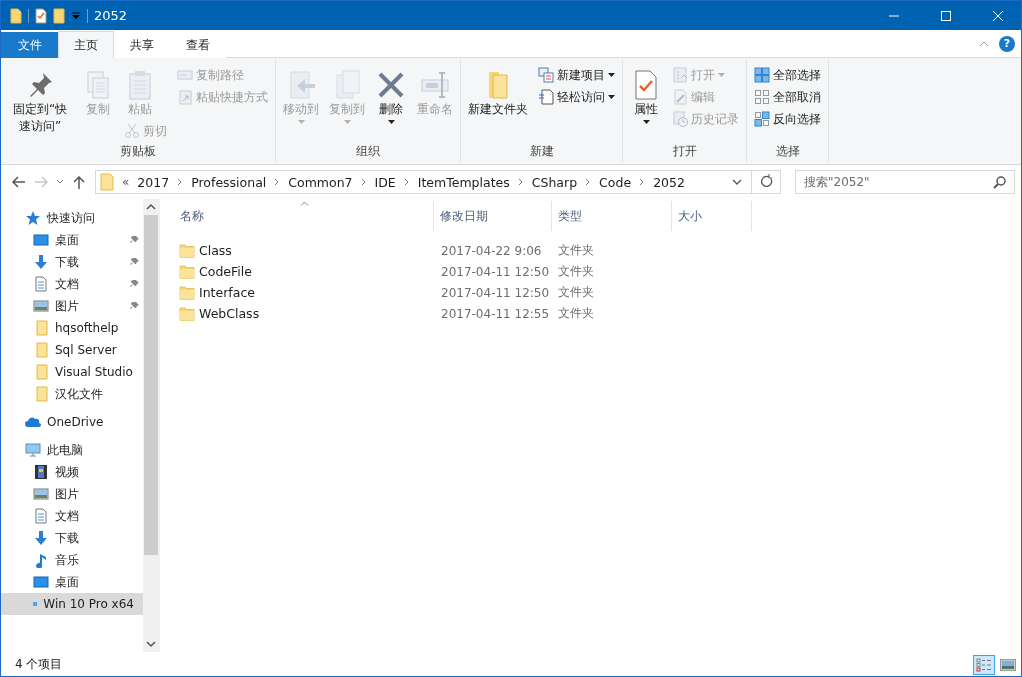 The height and width of the screenshot is (677, 1022). Describe the element at coordinates (391, 95) in the screenshot. I see `ribbon-button: 删除` at that location.